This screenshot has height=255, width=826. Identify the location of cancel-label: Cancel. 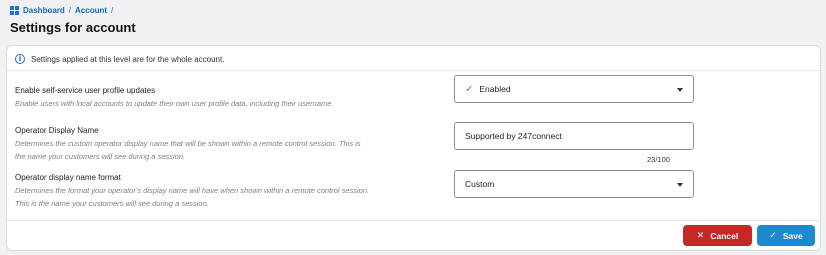
(724, 235).